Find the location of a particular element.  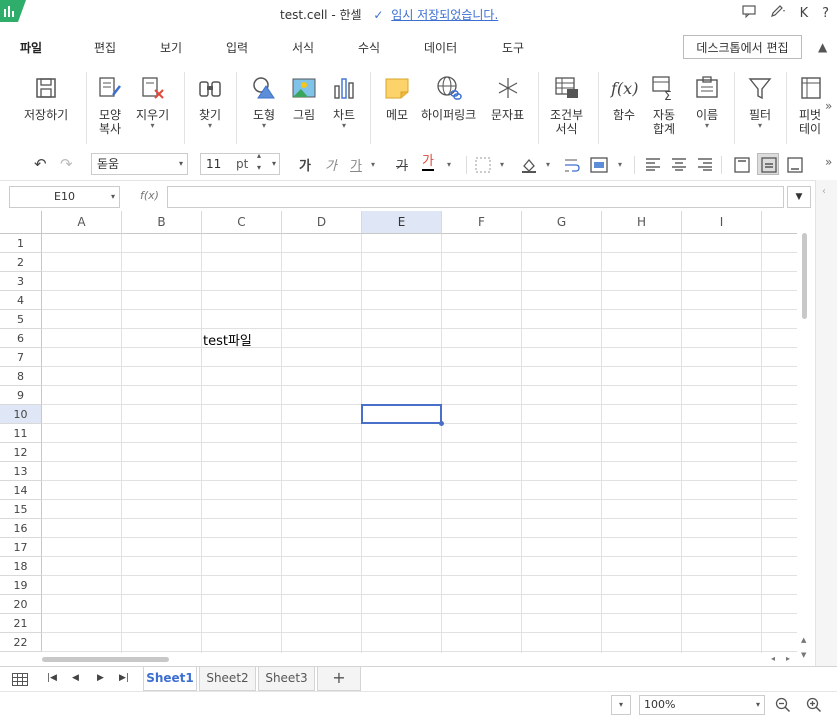

chart-button: 차트 ▾ is located at coordinates (344, 102).